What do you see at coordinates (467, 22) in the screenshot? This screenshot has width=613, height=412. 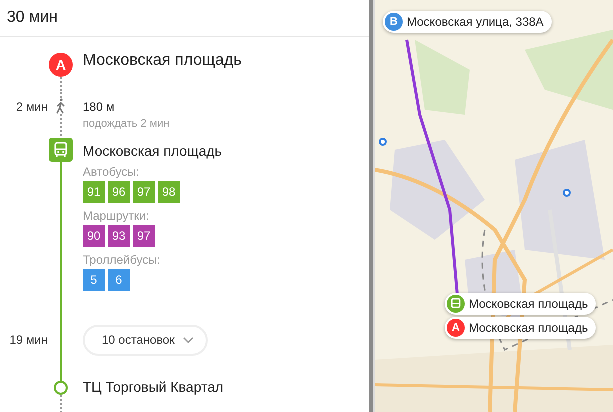 I see `map-pin-label: B Московская улица, 338А` at bounding box center [467, 22].